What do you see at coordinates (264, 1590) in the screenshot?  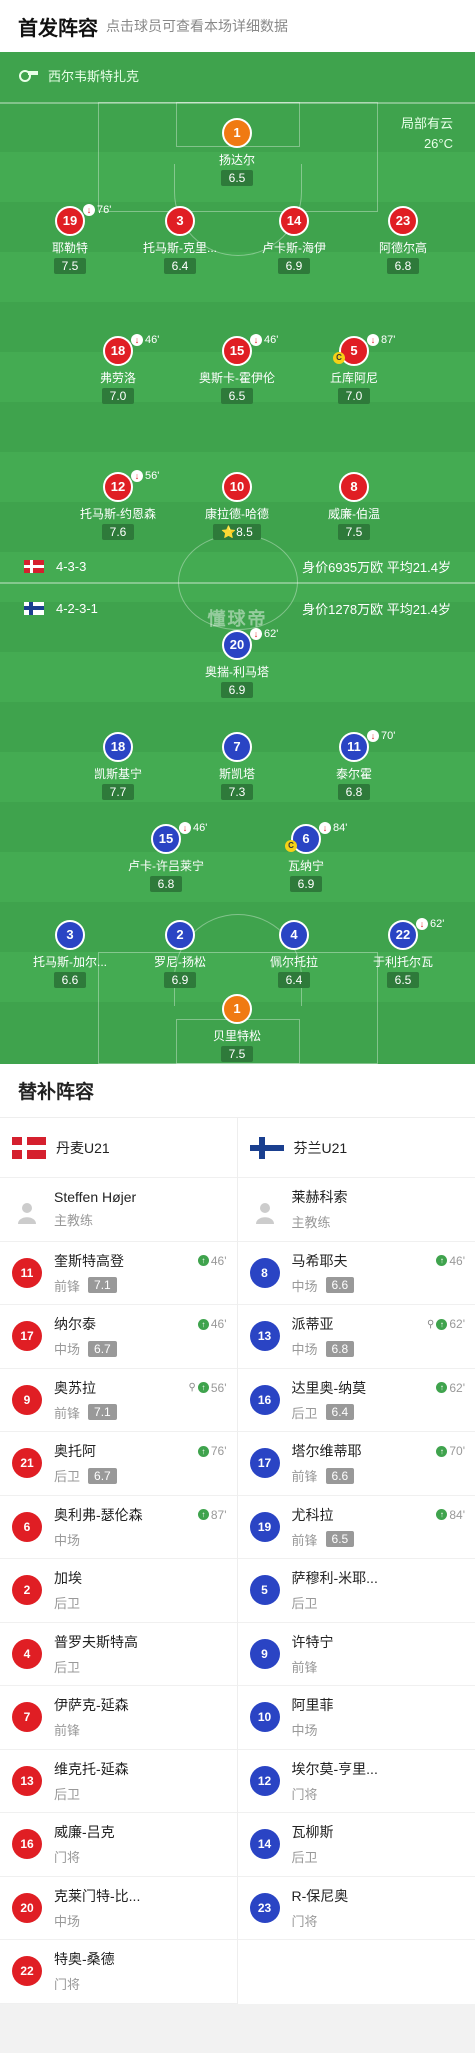 I see `shirt-number: 5` at bounding box center [264, 1590].